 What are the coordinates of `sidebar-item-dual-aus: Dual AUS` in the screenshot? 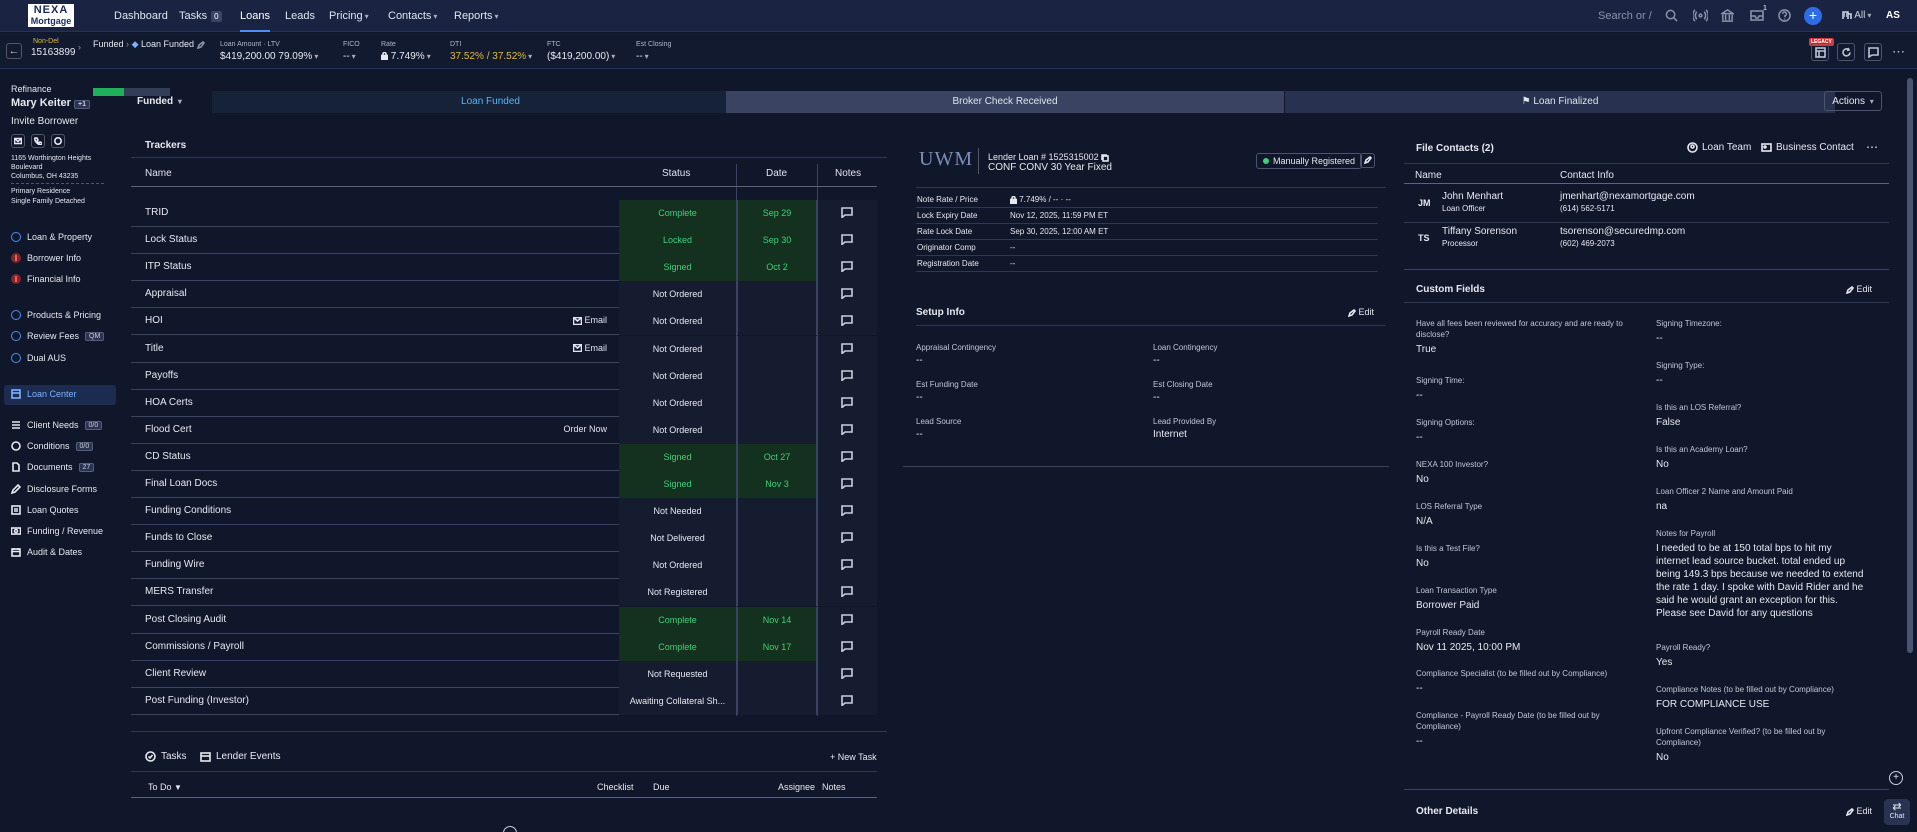 It's located at (38, 358).